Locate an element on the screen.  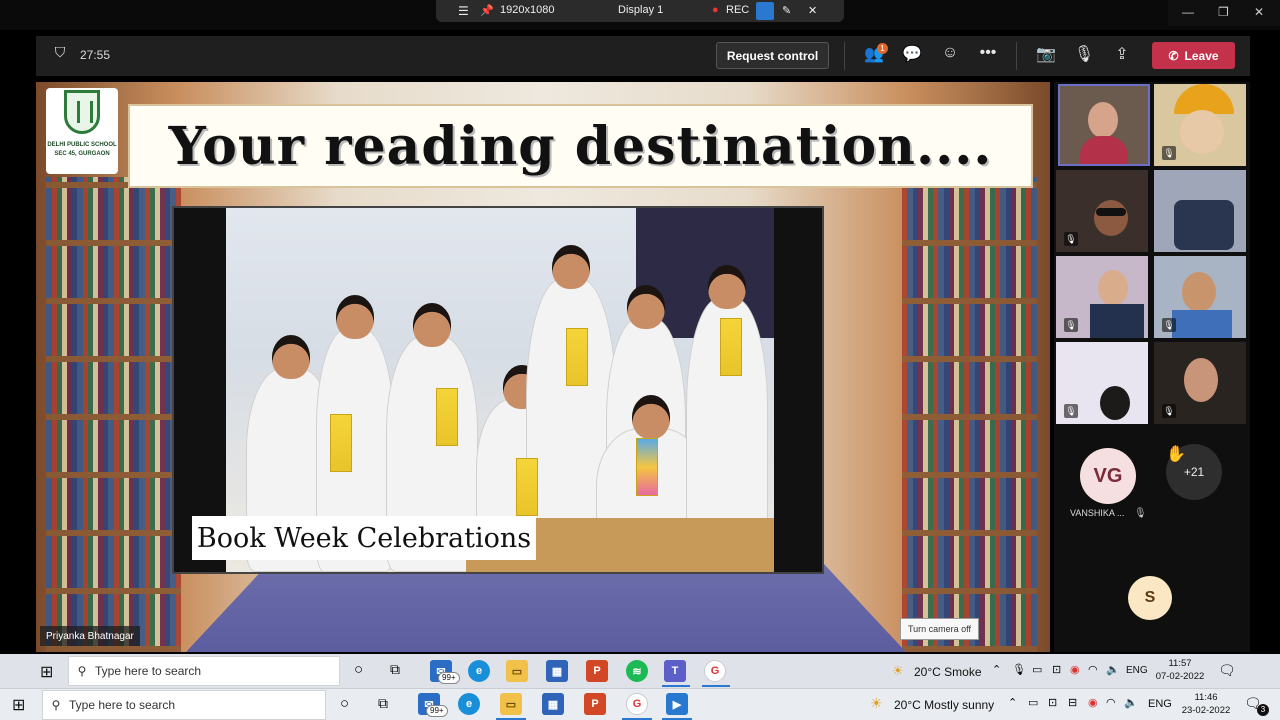
people-badge: 1 is located at coordinates (882, 48).